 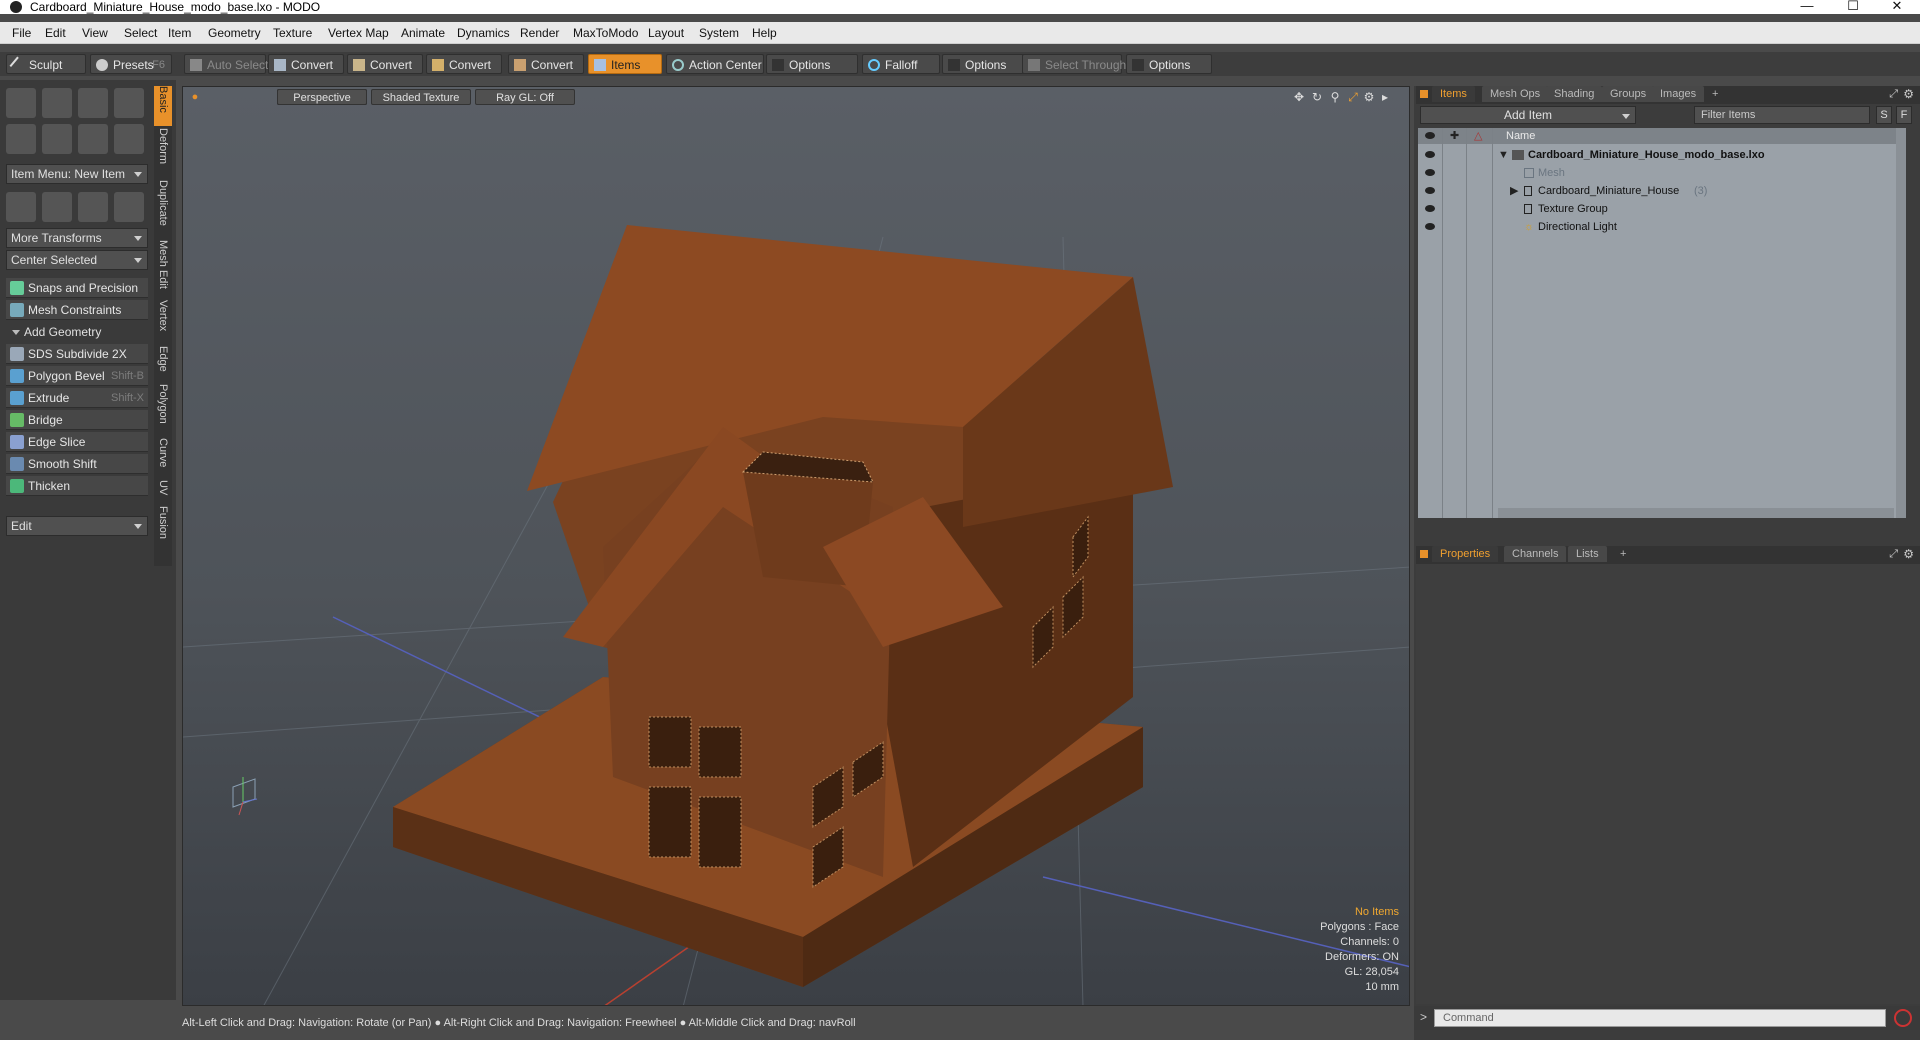 I want to click on convert-items-button: Convert, so click(x=546, y=64).